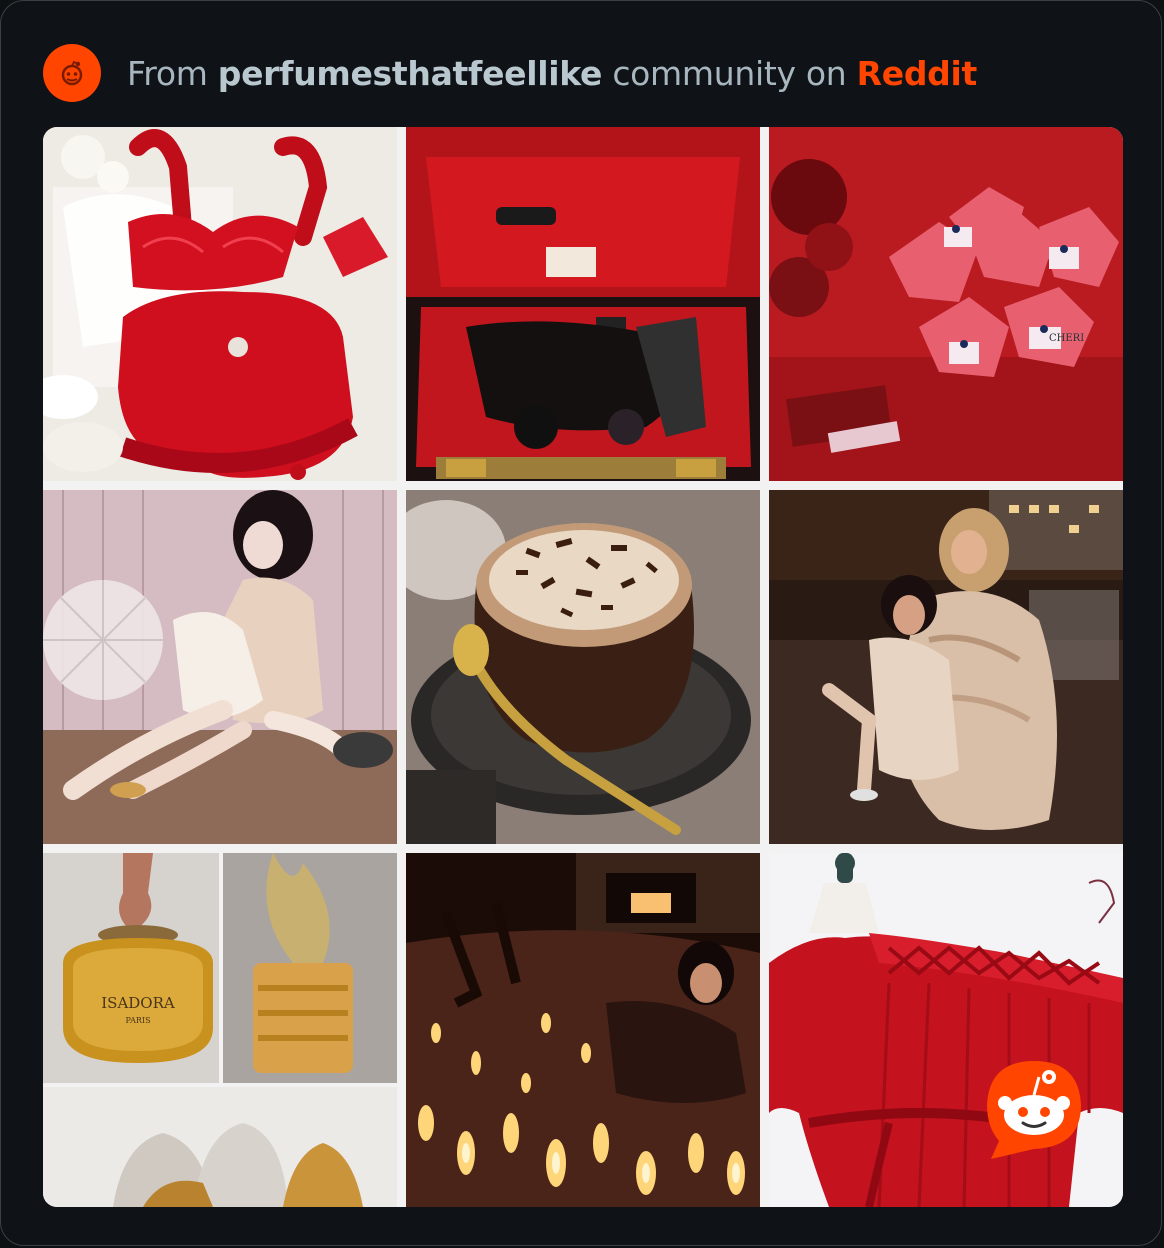 This screenshot has width=1164, height=1248. I want to click on bottle-sublabel: PARIS, so click(137, 1020).